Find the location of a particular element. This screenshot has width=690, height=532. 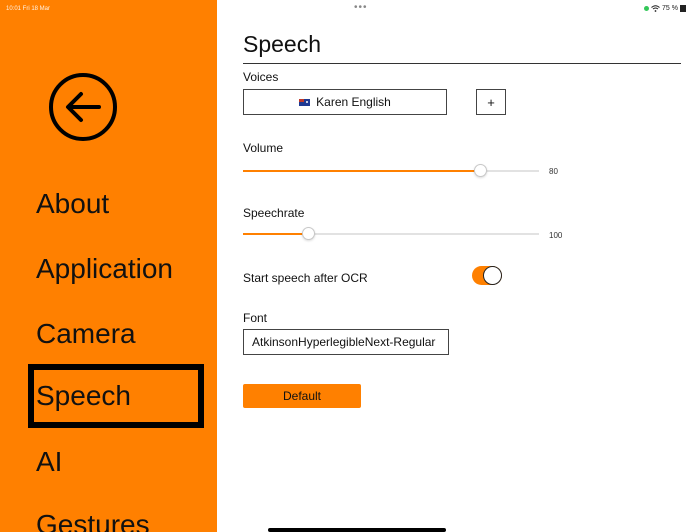

font-field: AtkinsonHyperlegibleNext-Regular is located at coordinates (346, 342).